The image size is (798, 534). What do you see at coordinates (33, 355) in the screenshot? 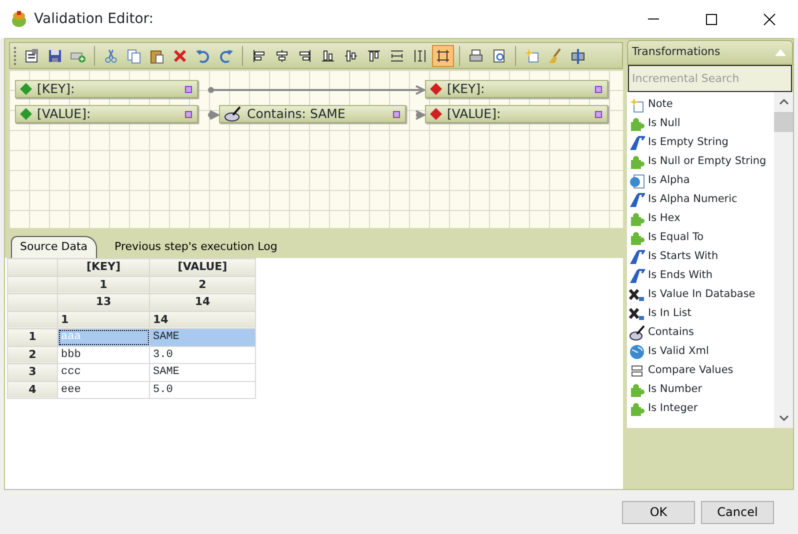
I see `row-header: 2` at bounding box center [33, 355].